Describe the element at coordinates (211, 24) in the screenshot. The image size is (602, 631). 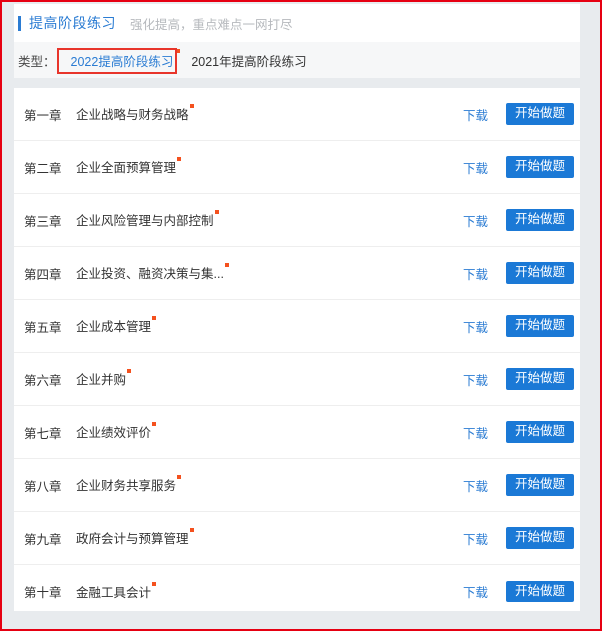
I see `page-subtitle: 强化提高，重点难点一网打尽` at that location.